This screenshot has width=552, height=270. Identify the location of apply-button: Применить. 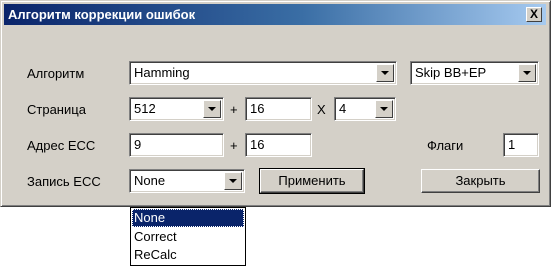
(312, 181).